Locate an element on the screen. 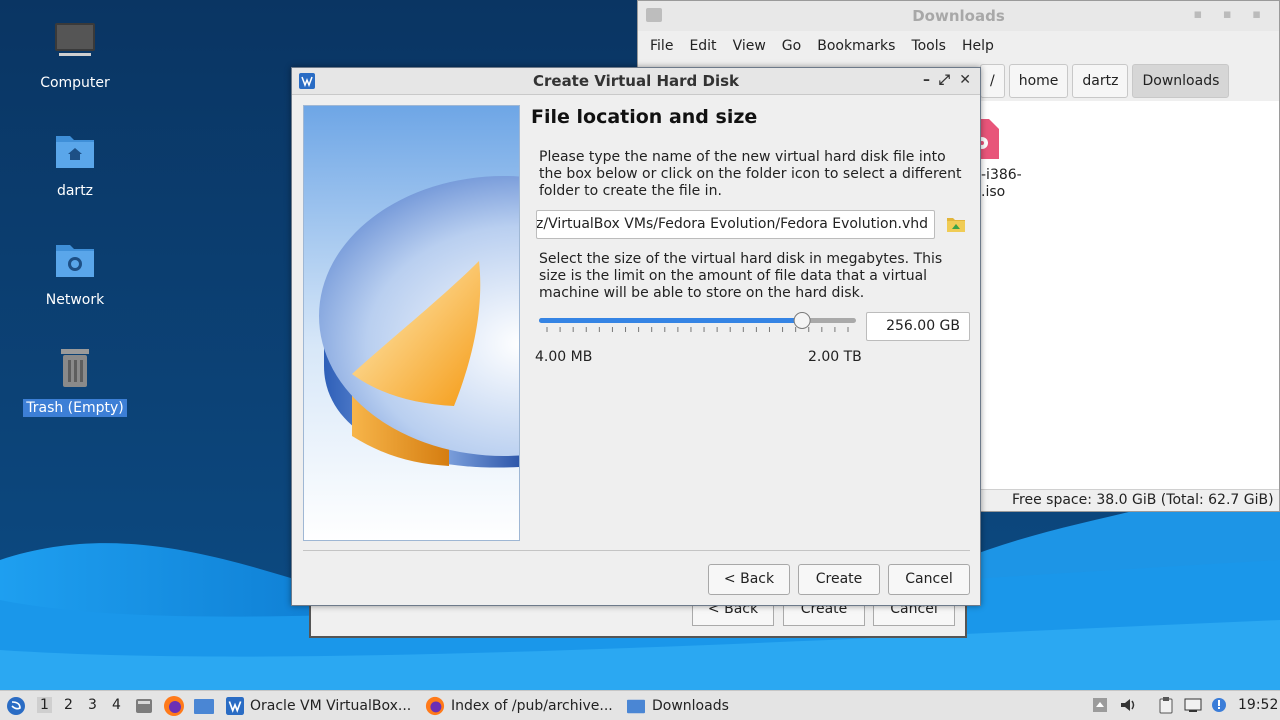 The height and width of the screenshot is (720, 1280). file-manager-titlebar: Downloads ▪ ▪ ▪ is located at coordinates (958, 16).